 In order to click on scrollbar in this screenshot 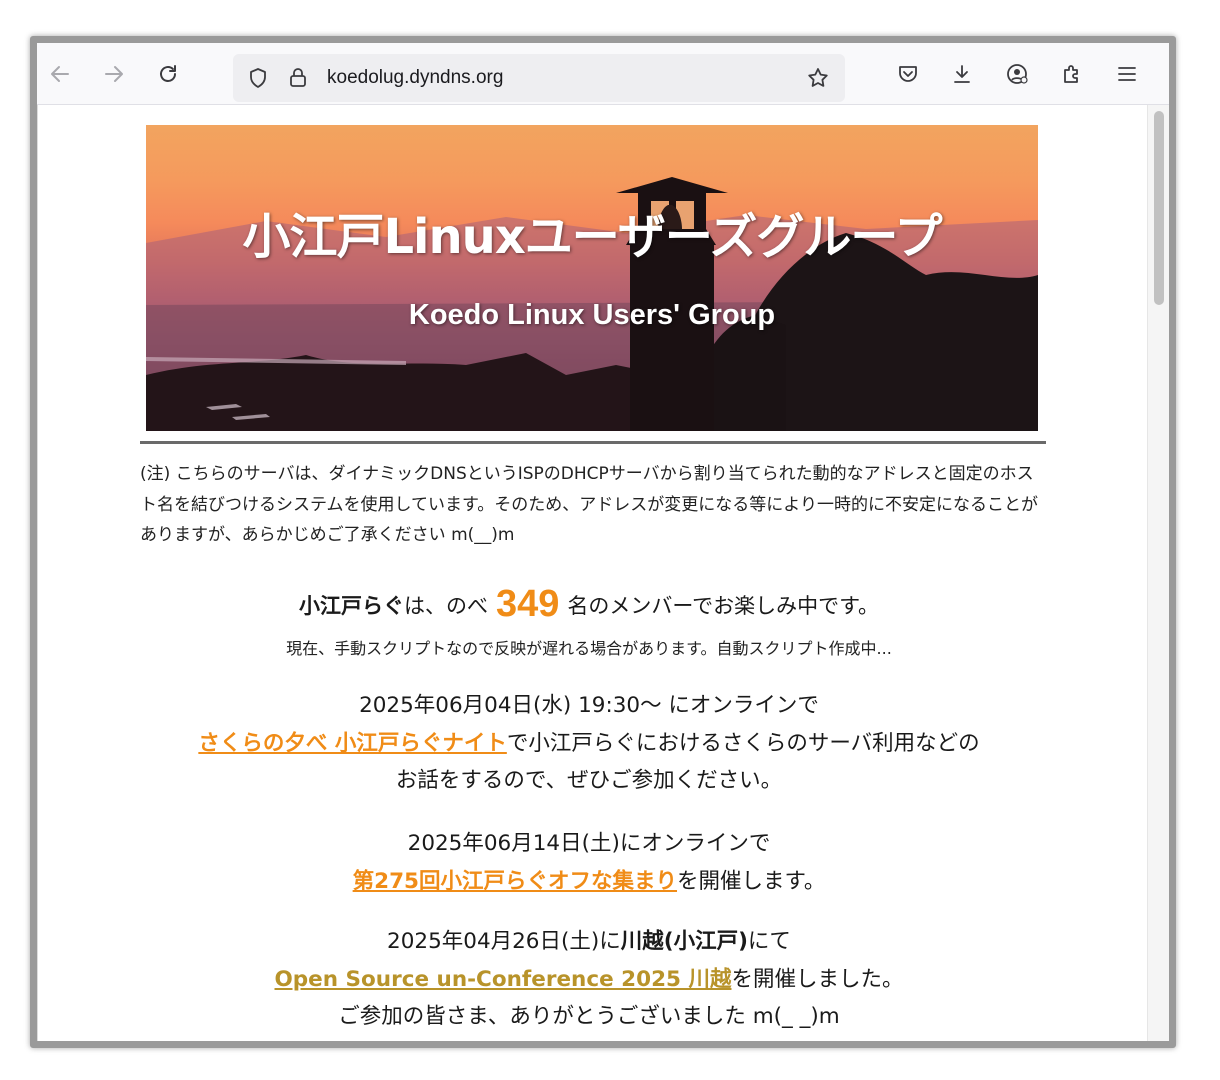, I will do `click(1158, 573)`.